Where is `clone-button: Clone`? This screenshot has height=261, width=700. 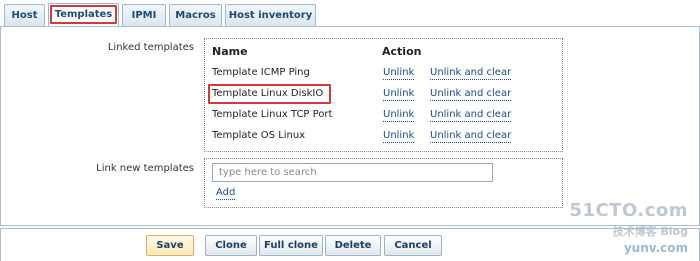
clone-button: Clone is located at coordinates (231, 245).